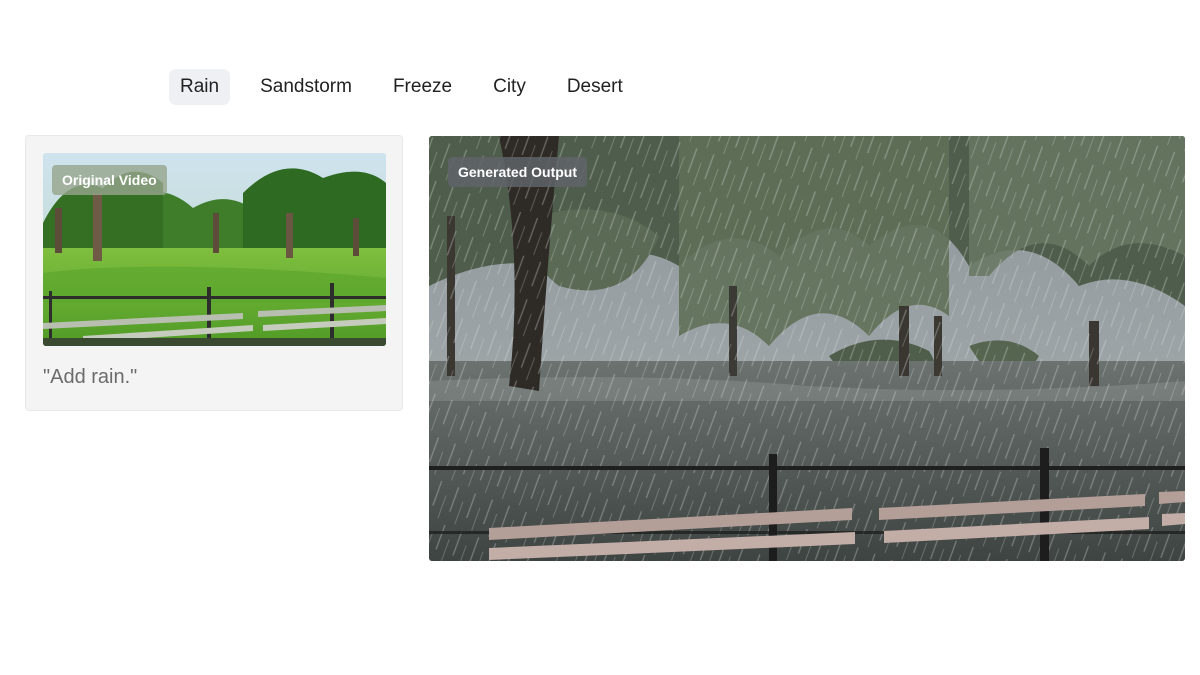 The height and width of the screenshot is (675, 1200). I want to click on tab-city: City, so click(509, 87).